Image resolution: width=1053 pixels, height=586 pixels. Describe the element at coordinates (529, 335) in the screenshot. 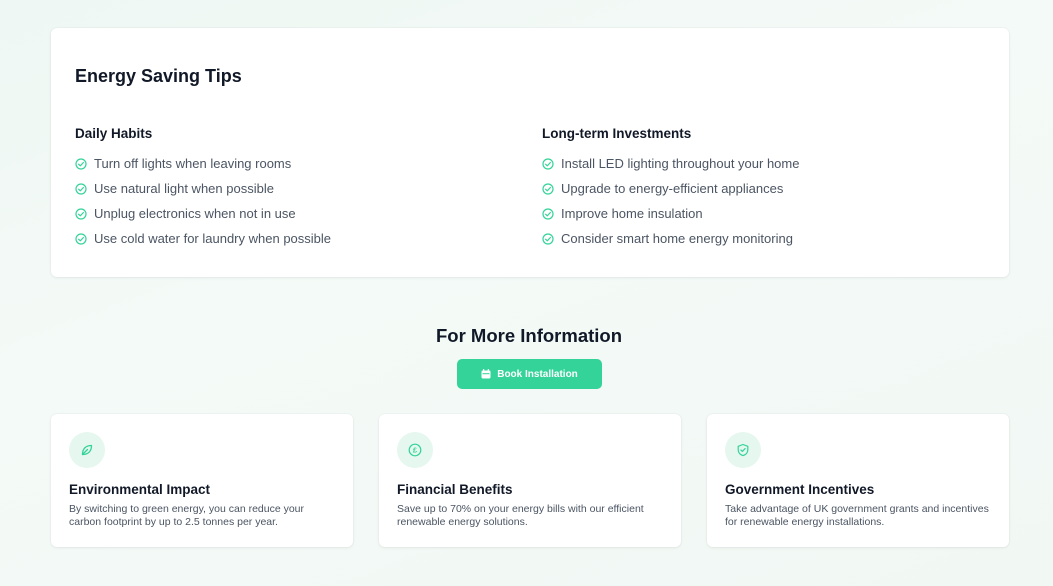

I see `more-info-title: For More Information` at that location.